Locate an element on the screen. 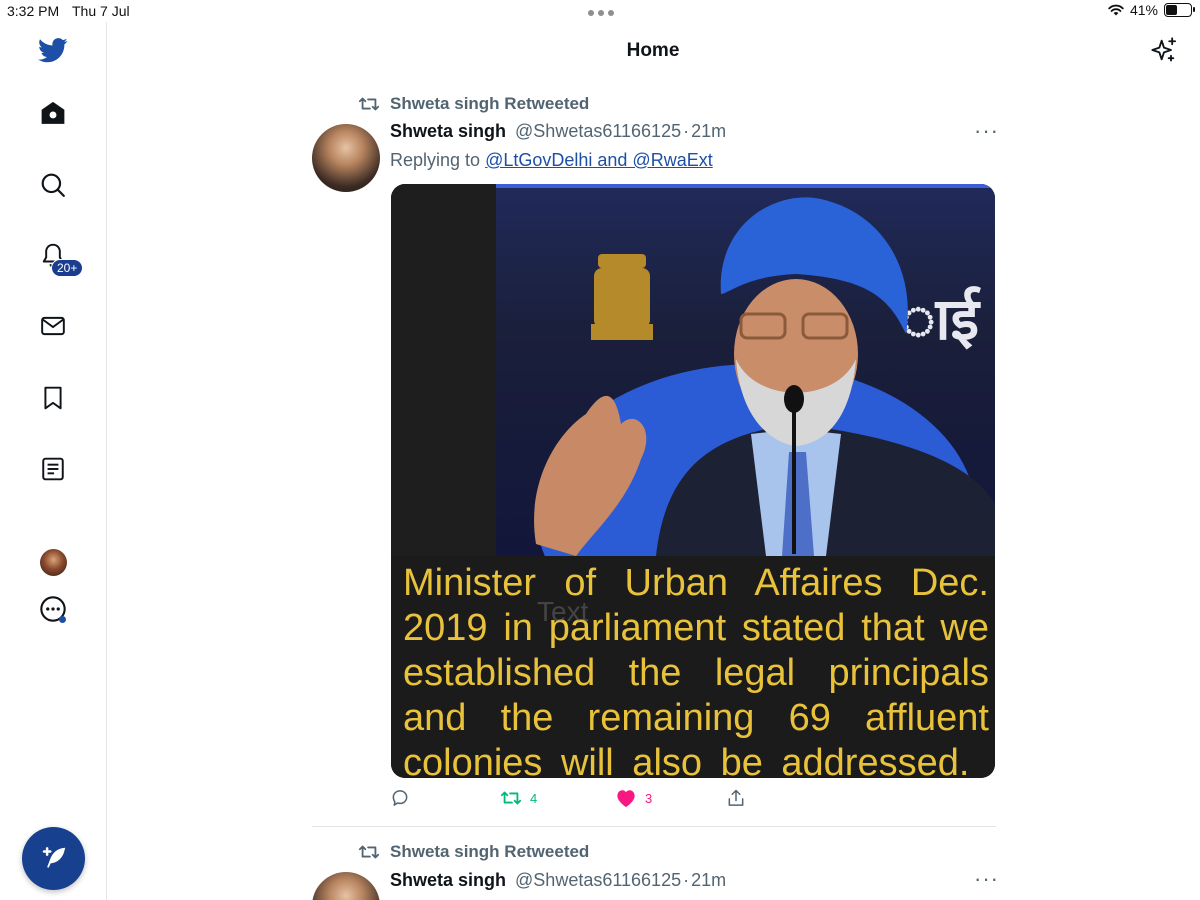 The image size is (1200, 900). like-button: 3 is located at coordinates (633, 798).